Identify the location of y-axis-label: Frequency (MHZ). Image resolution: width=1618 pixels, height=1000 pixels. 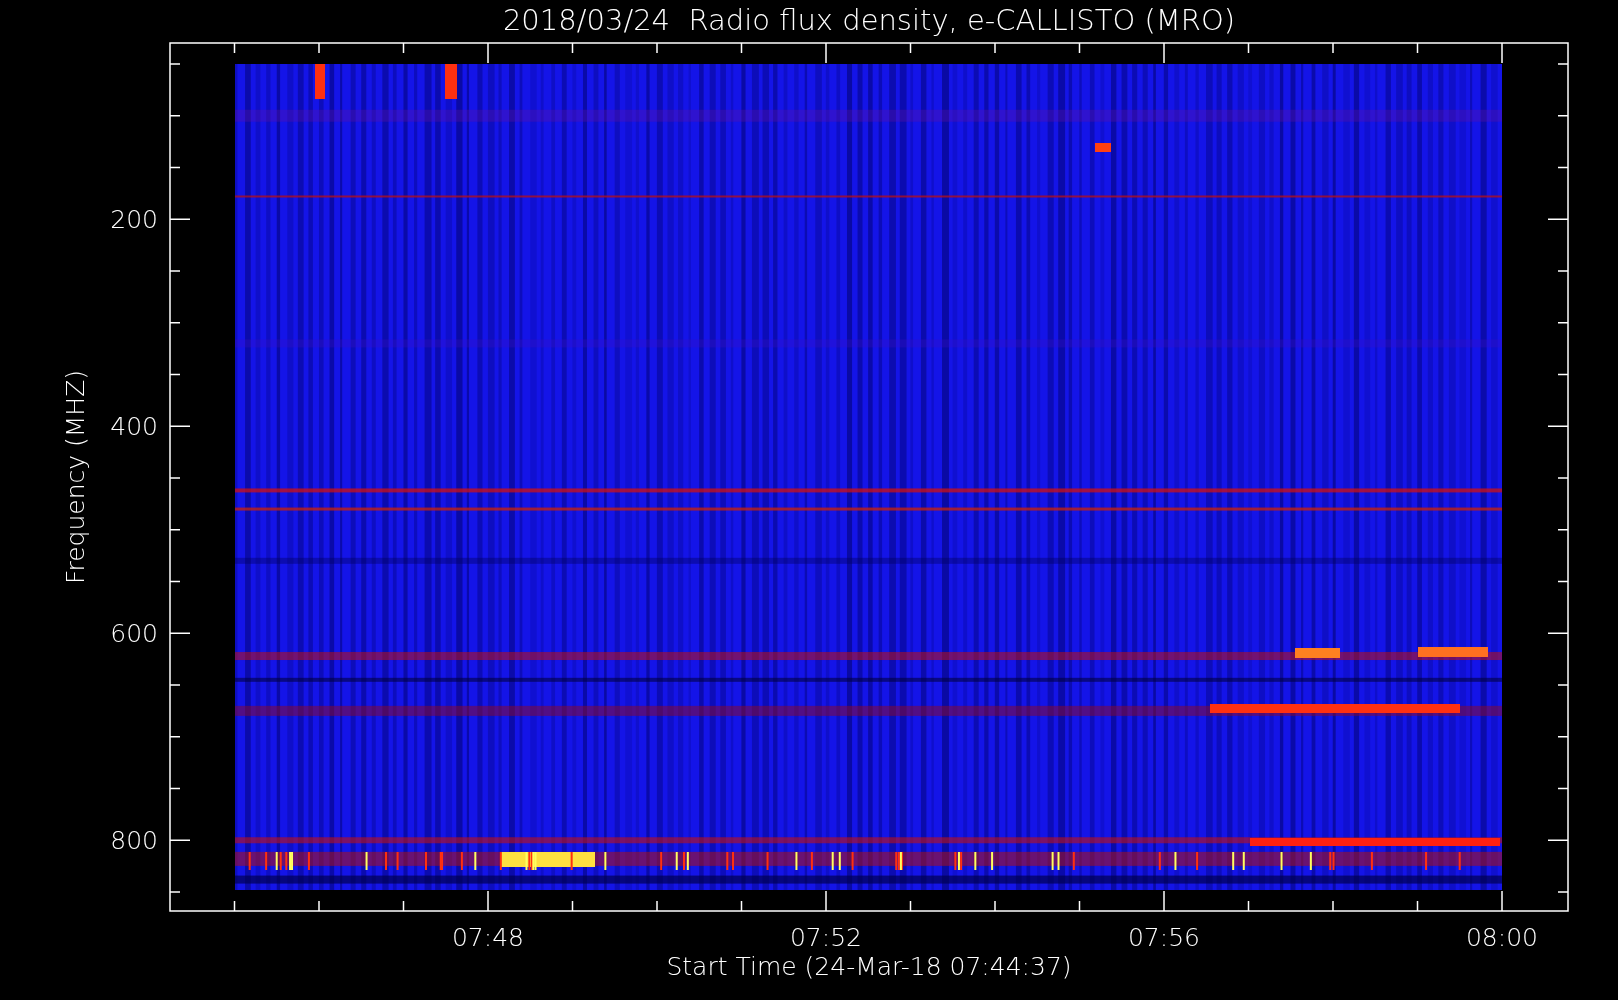
(75, 477).